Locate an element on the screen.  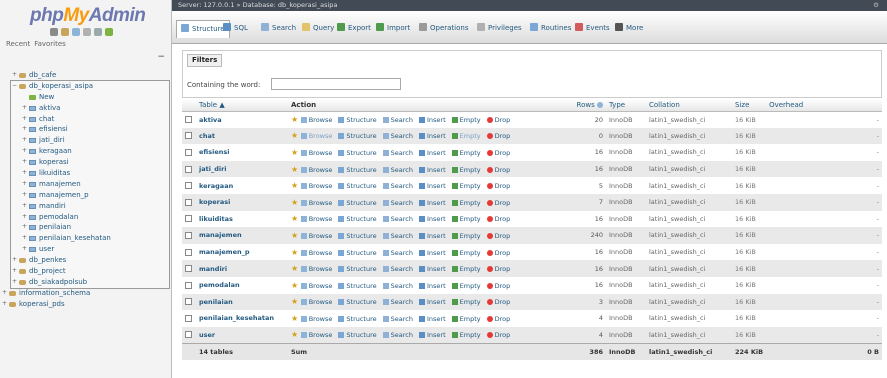
breadcrumb-server: Server: 127.0.0.1 is located at coordinates (206, 5).